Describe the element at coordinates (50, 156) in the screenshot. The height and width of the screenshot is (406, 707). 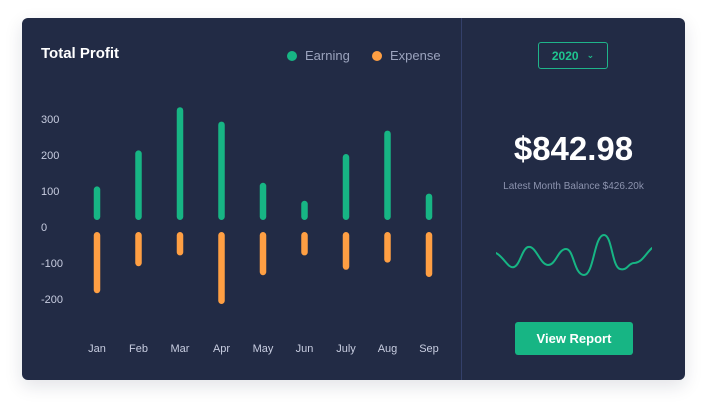
I see `y-tick-label: 200` at that location.